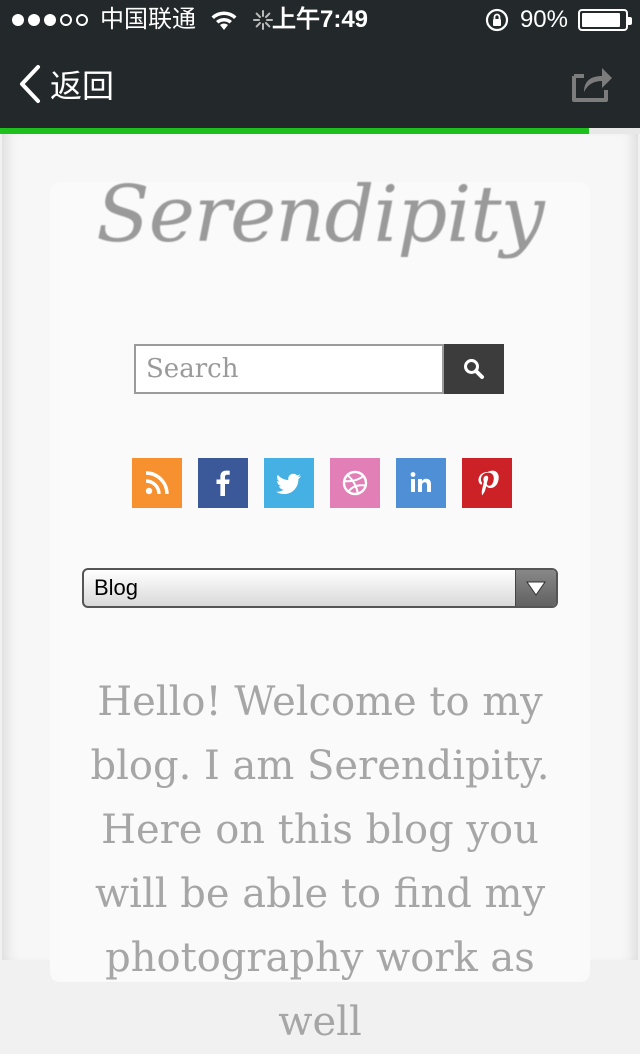  I want to click on pinterest-link, so click(487, 483).